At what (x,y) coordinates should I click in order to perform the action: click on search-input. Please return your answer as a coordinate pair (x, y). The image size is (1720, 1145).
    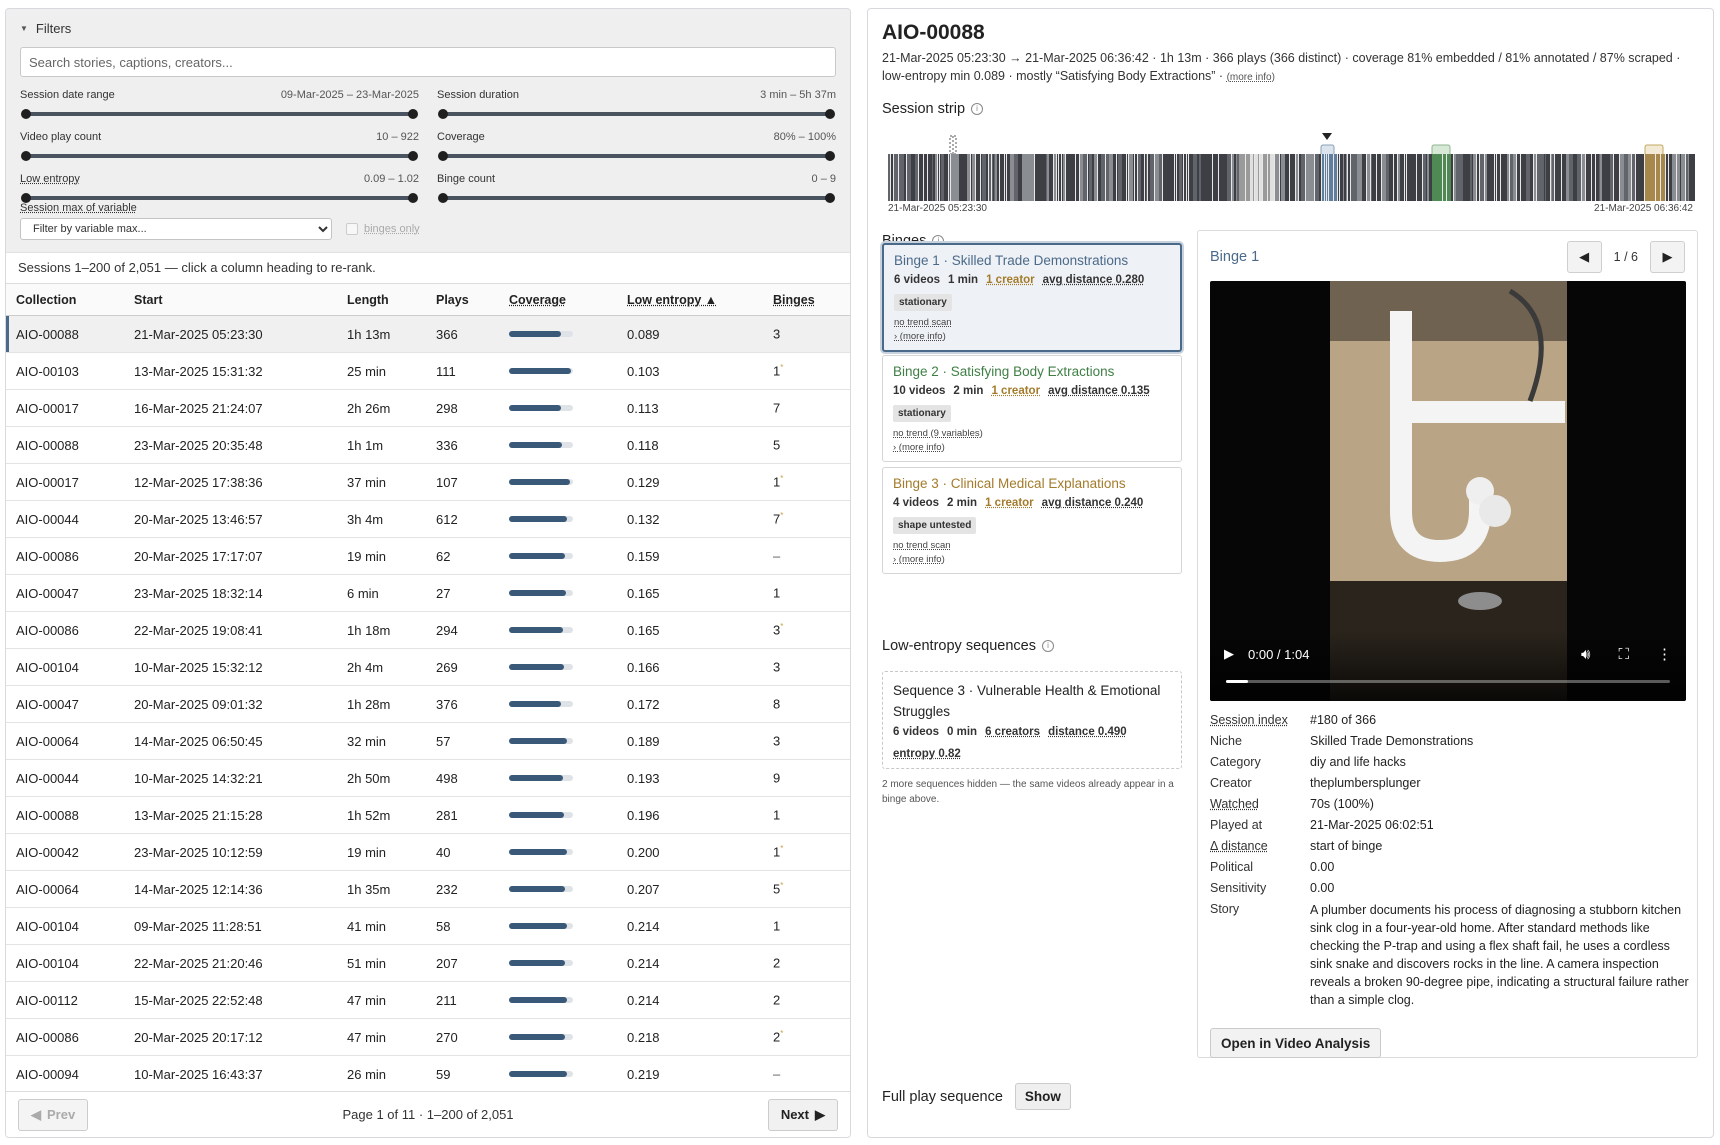
    Looking at the image, I should click on (428, 62).